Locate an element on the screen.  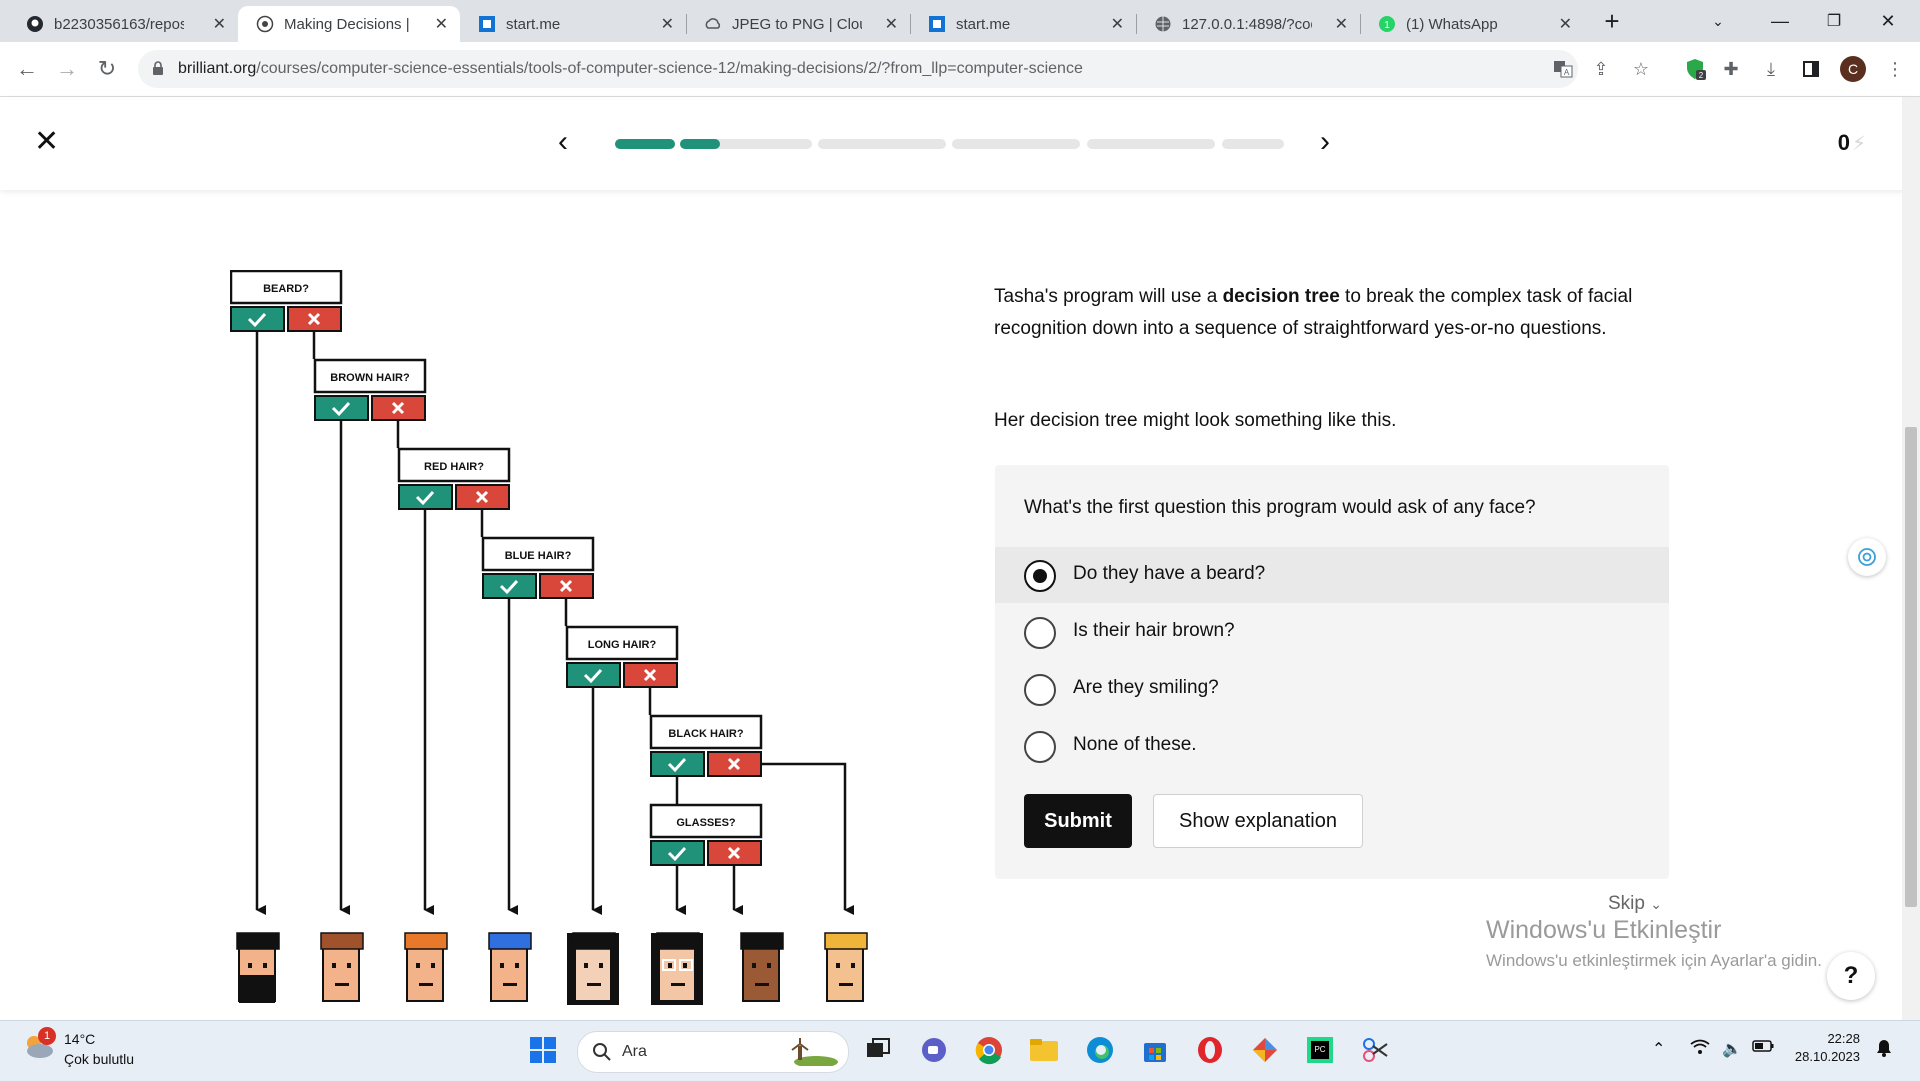
quiz-option: Do they have a beard? is located at coordinates (1332, 575).